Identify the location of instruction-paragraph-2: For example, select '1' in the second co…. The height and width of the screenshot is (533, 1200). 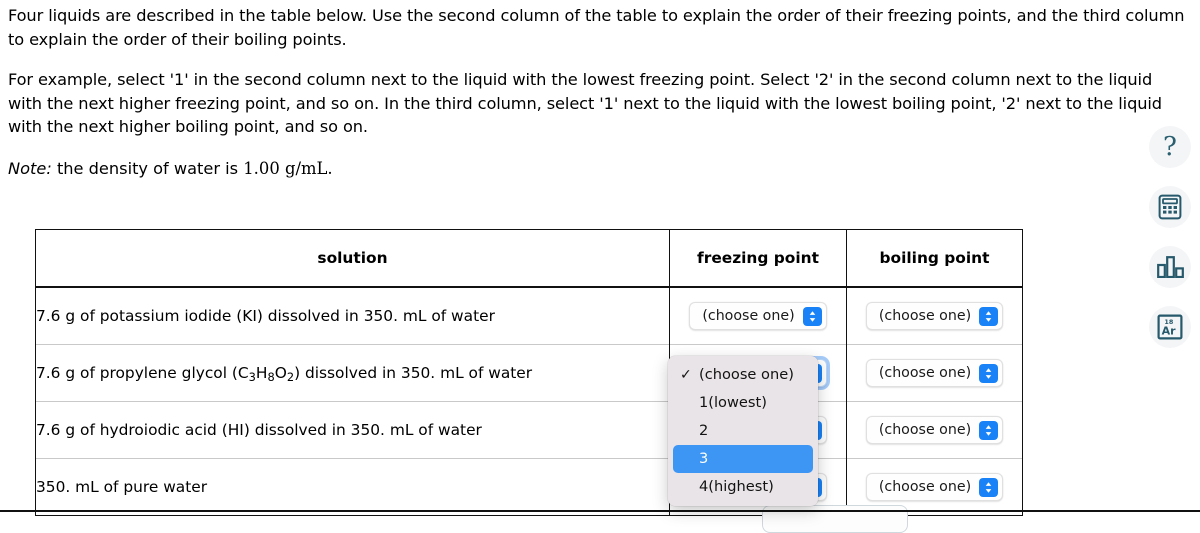
(585, 103).